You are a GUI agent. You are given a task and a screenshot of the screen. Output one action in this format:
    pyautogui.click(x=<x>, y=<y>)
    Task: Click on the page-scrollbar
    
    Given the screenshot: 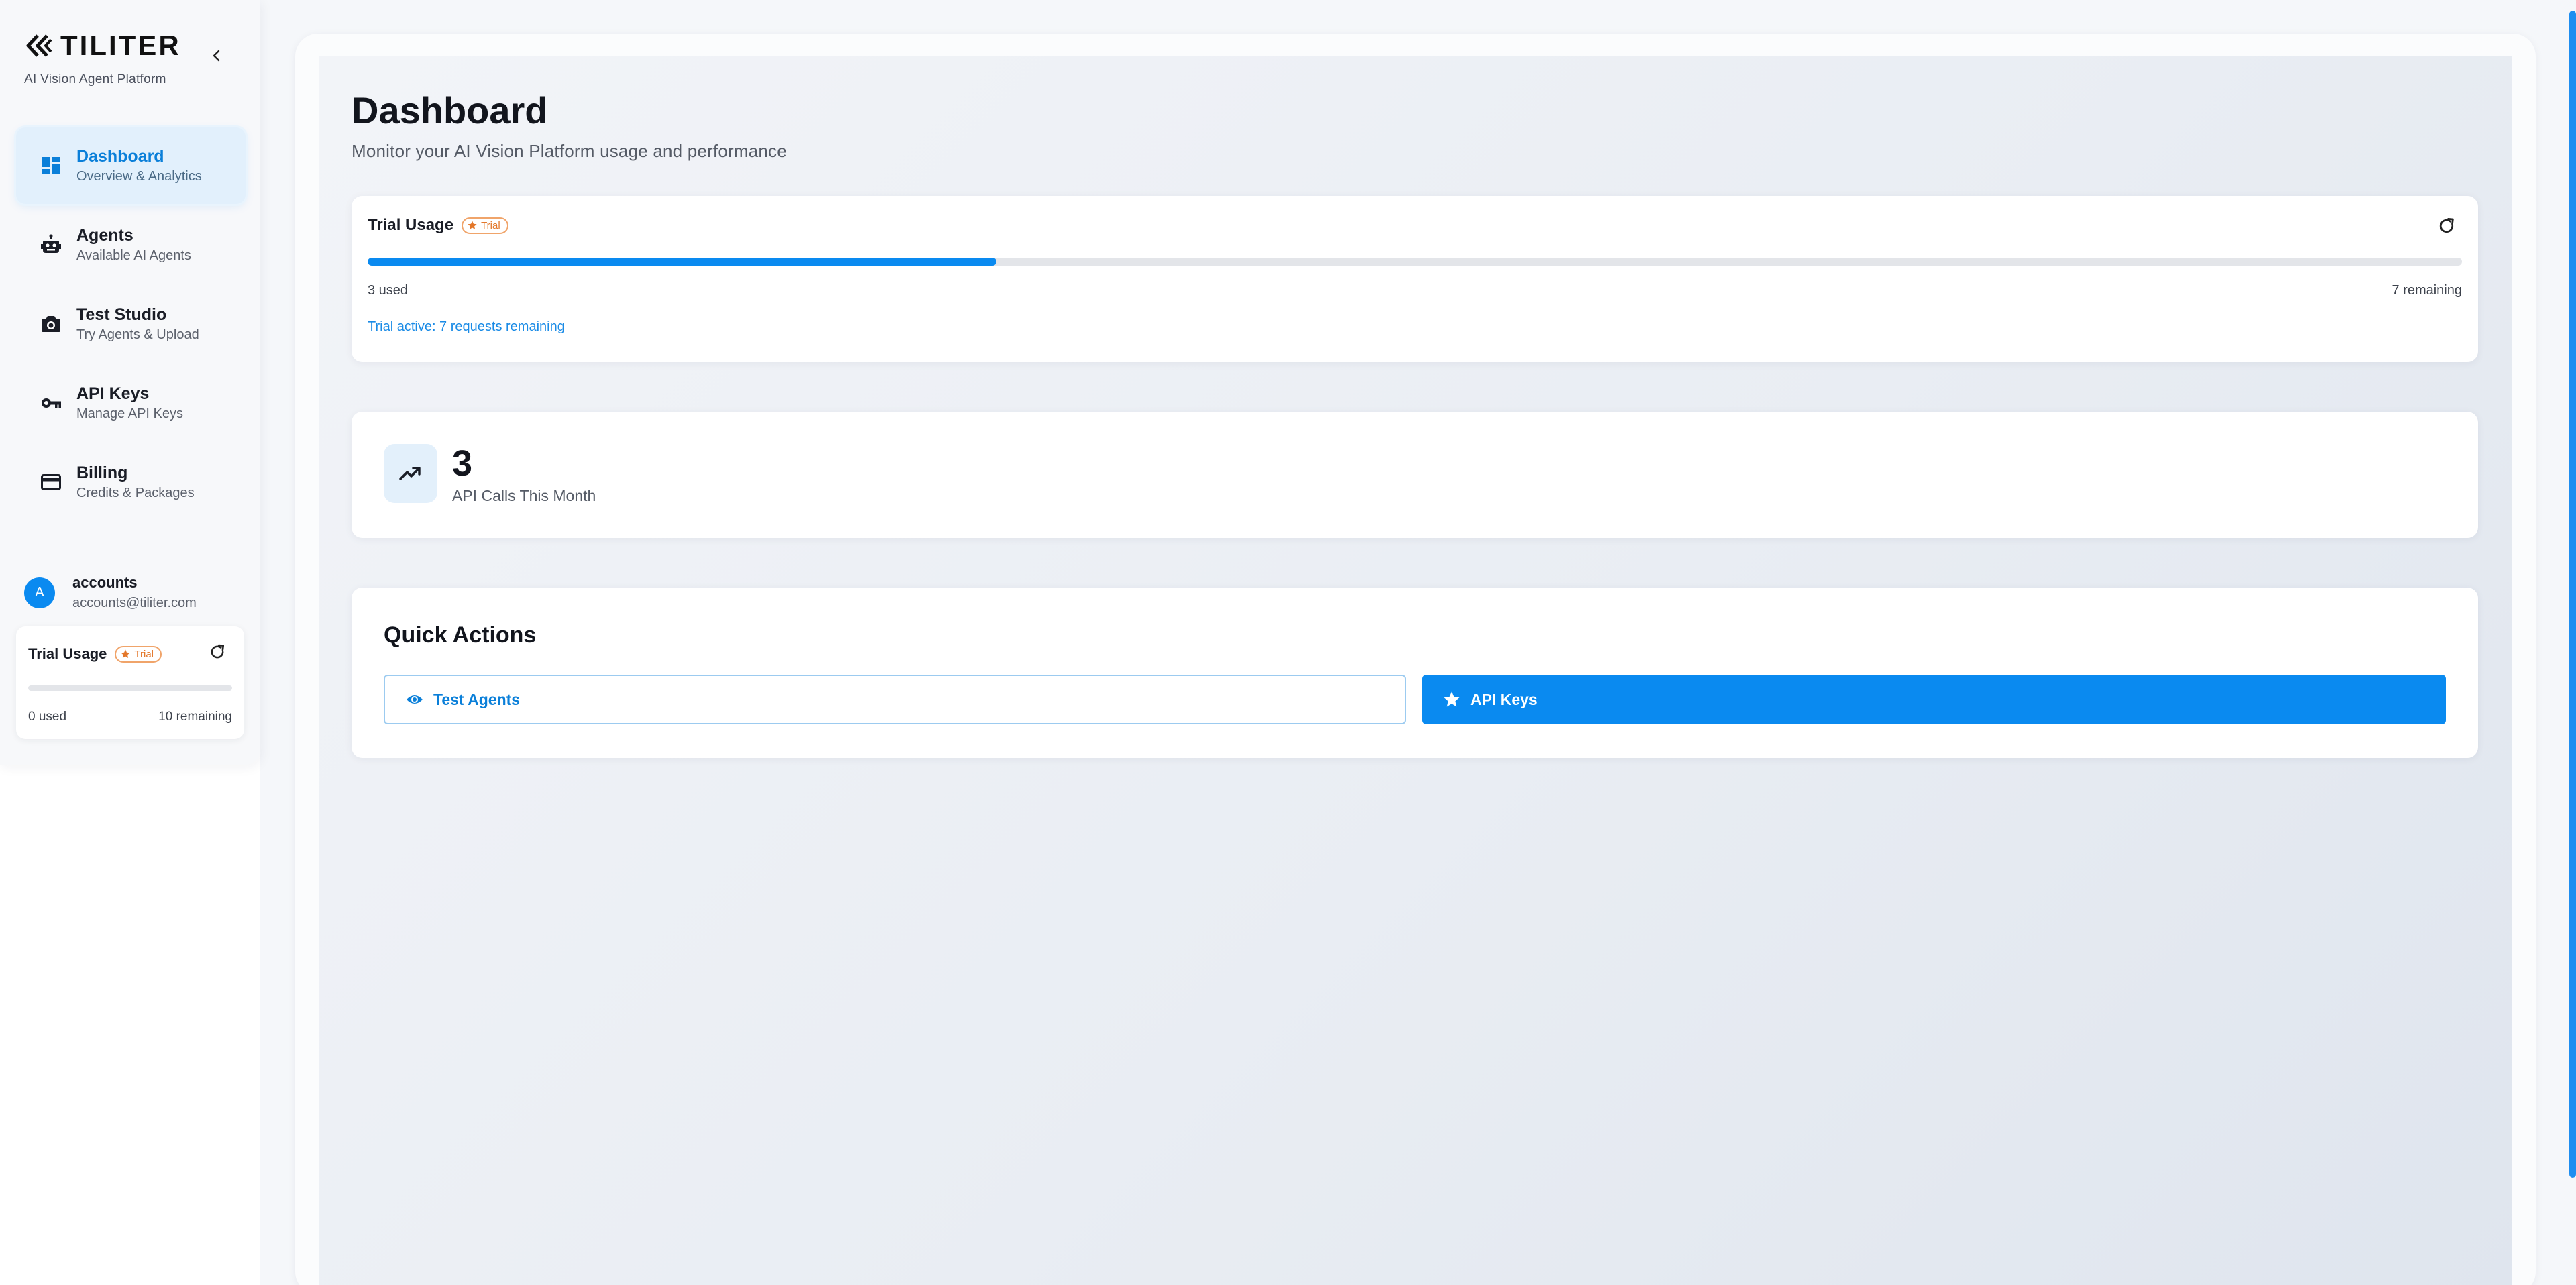 What is the action you would take?
    pyautogui.click(x=2572, y=594)
    